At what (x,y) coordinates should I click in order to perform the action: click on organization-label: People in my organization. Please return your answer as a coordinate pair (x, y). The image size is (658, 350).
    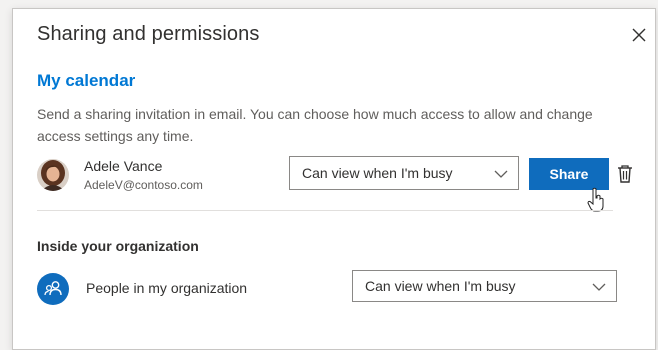
    Looking at the image, I should click on (167, 288).